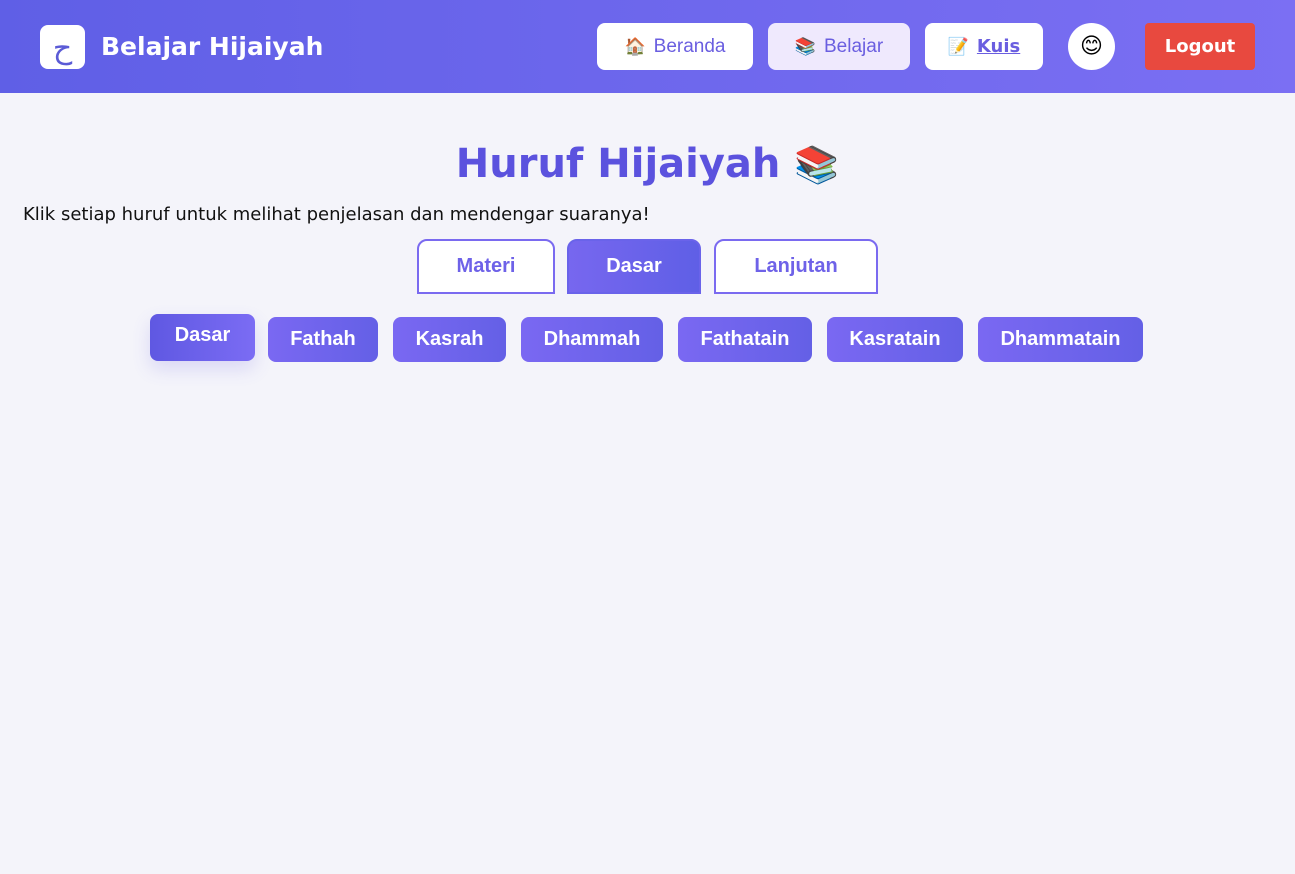 This screenshot has height=874, width=1295. What do you see at coordinates (1060, 339) in the screenshot?
I see `category-dhammatain-button: Dhammatain` at bounding box center [1060, 339].